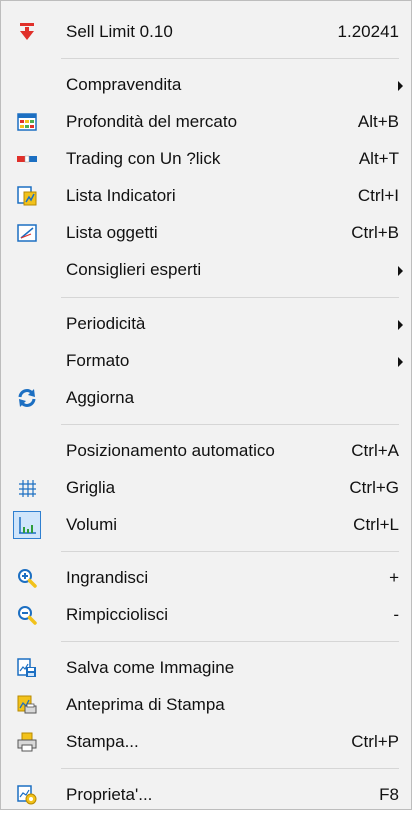 This screenshot has width=414, height=813. What do you see at coordinates (375, 232) in the screenshot?
I see `menu-item-shortcut: Ctrl+B` at bounding box center [375, 232].